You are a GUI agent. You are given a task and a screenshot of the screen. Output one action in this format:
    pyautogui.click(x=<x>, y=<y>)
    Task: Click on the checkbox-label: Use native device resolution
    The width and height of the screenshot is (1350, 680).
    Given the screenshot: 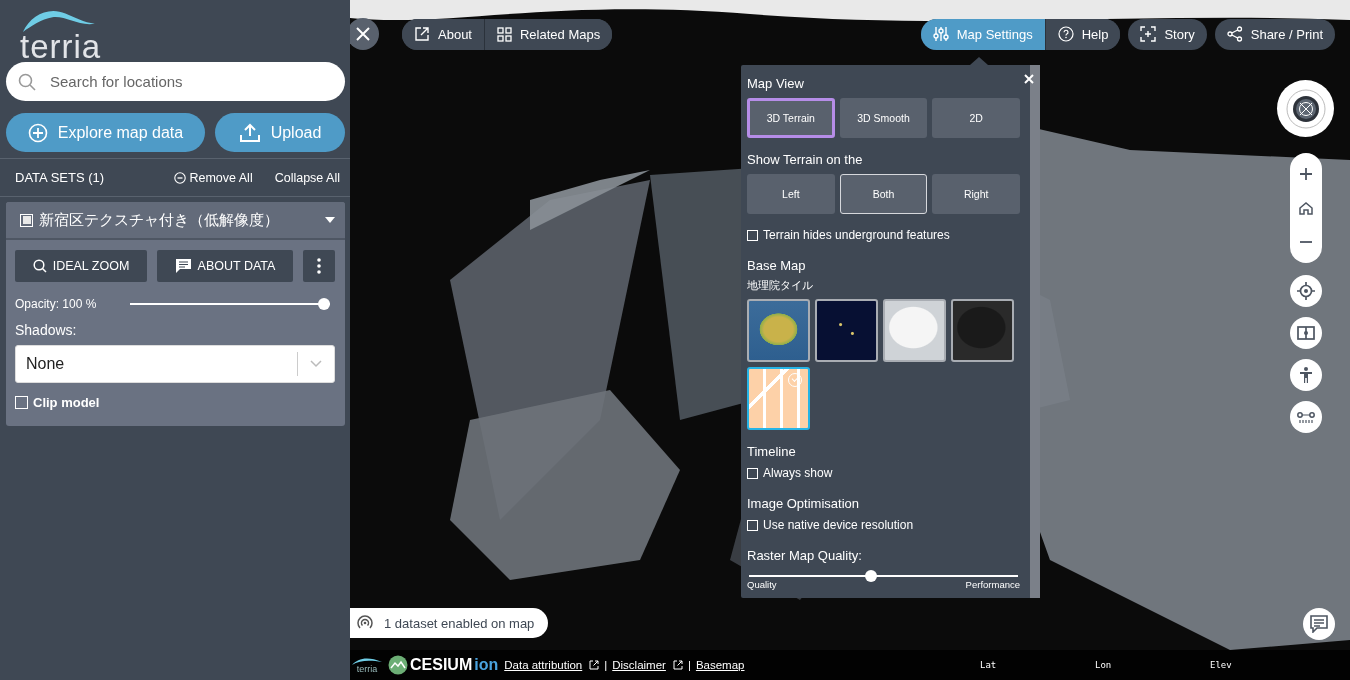 What is the action you would take?
    pyautogui.click(x=838, y=525)
    